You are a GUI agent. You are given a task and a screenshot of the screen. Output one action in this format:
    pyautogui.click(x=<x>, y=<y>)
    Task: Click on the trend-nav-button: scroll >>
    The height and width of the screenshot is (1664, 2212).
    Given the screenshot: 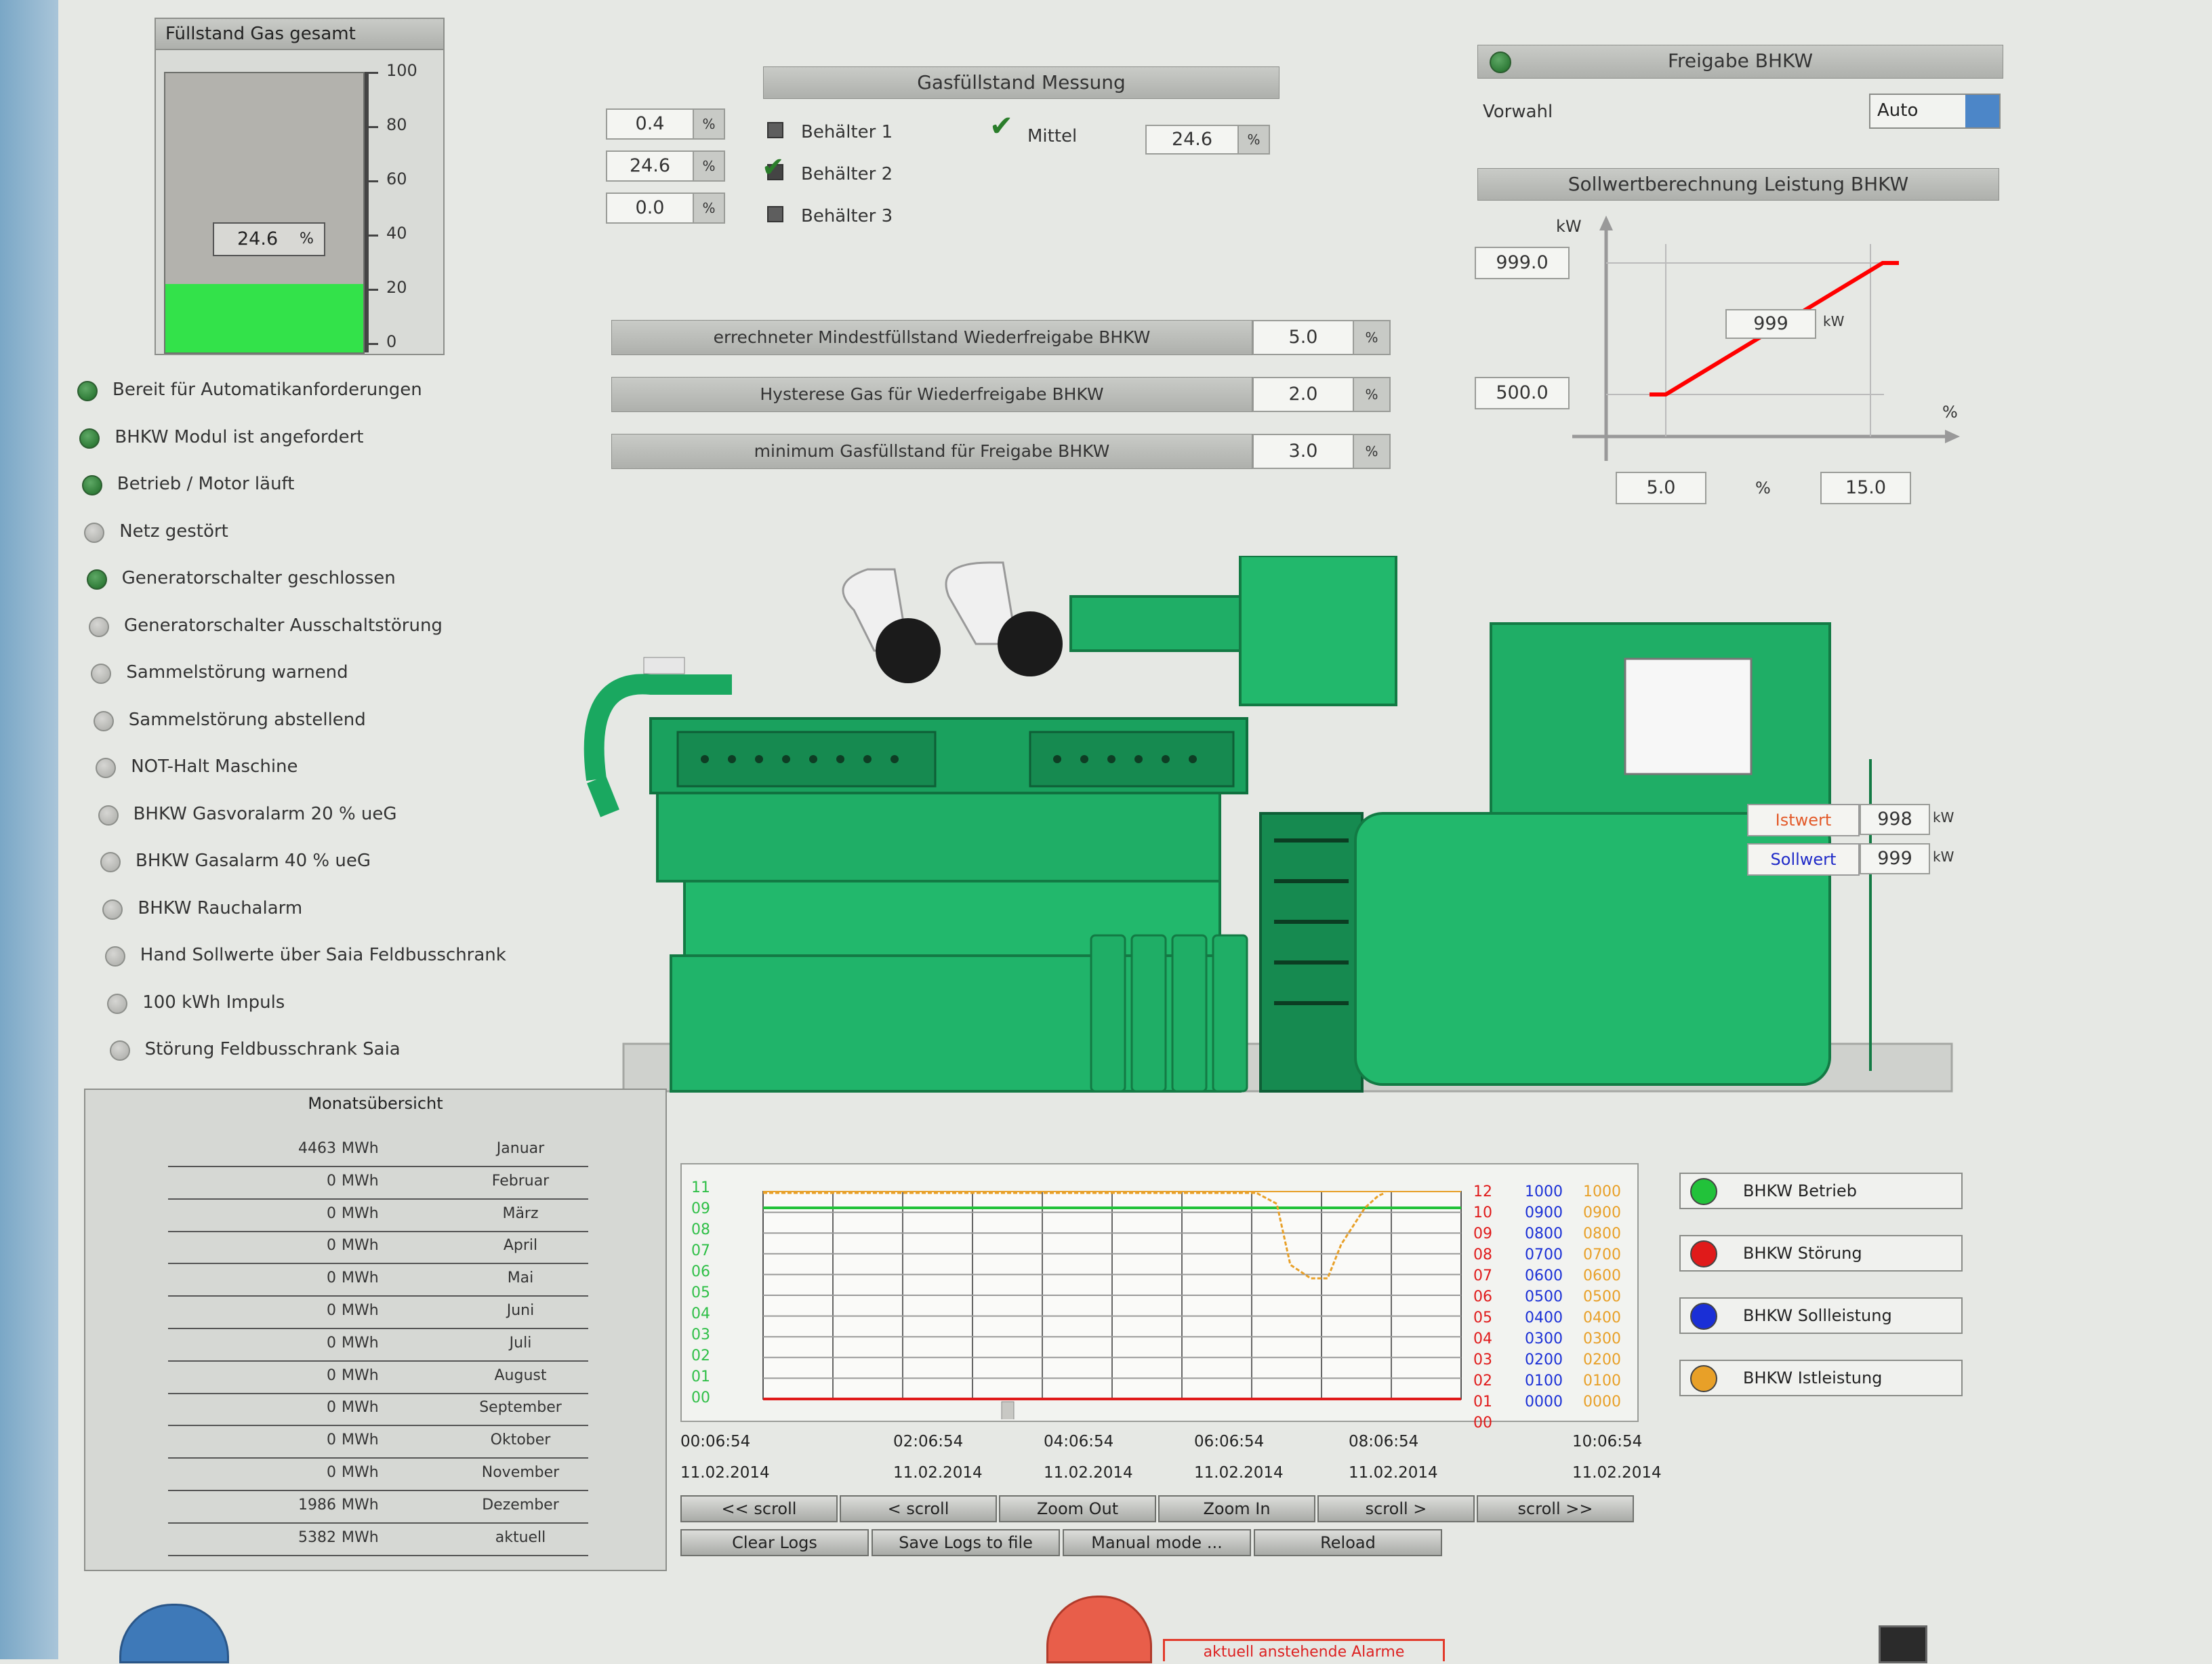 What is the action you would take?
    pyautogui.click(x=1555, y=1508)
    